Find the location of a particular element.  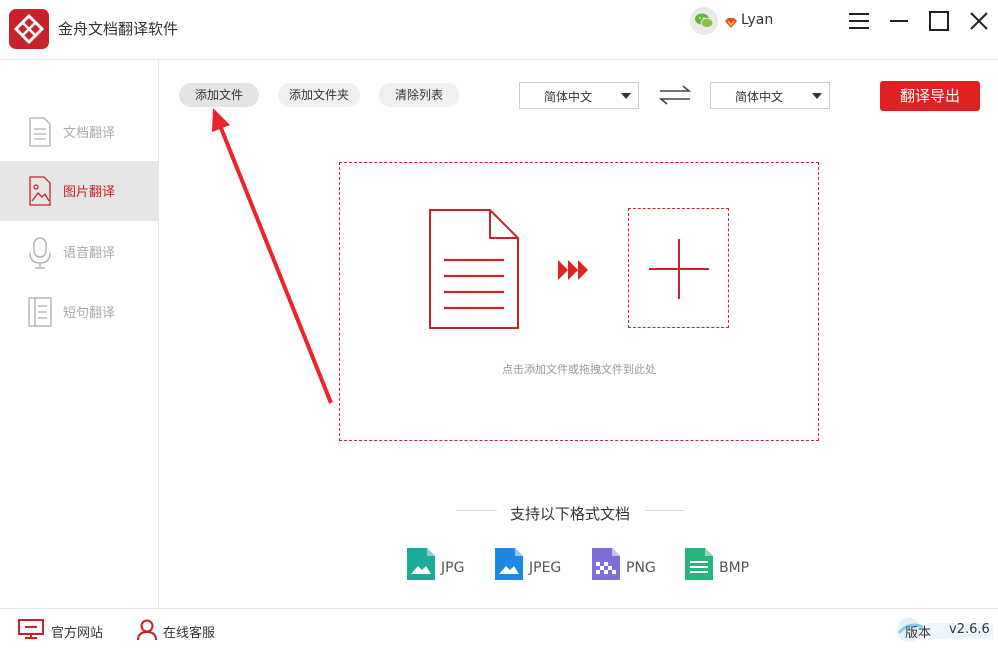

footer: 官方网站 在线客服 版本 v2.6.6 is located at coordinates (499, 628).